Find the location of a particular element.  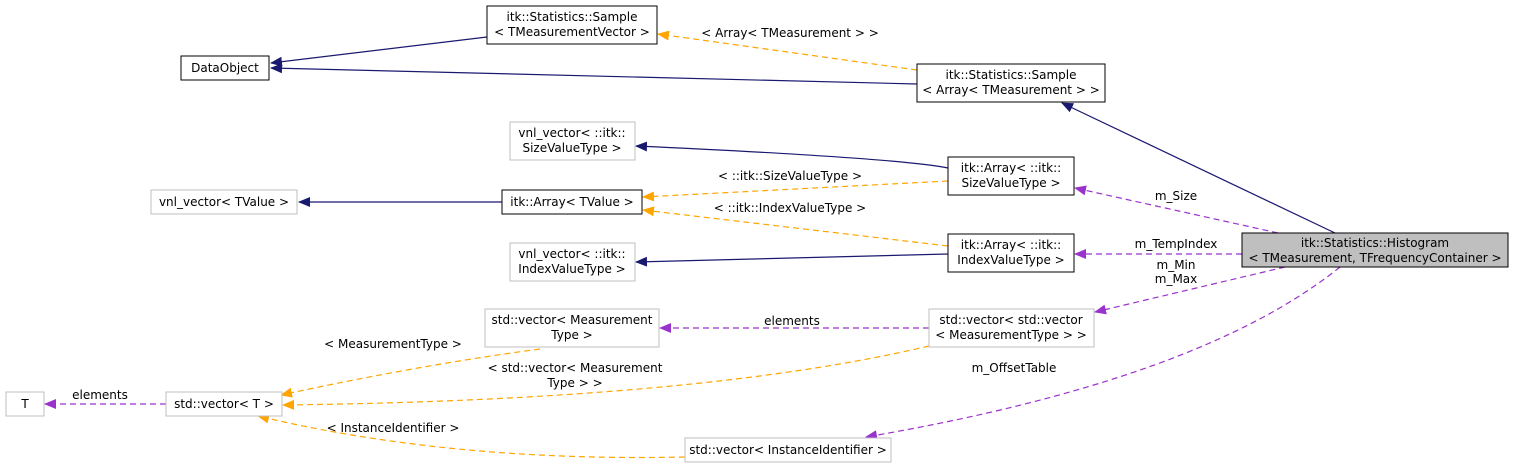

node-array-index-value-type: itk::Array< ::itk:: IndexValueType > is located at coordinates (1011, 253).